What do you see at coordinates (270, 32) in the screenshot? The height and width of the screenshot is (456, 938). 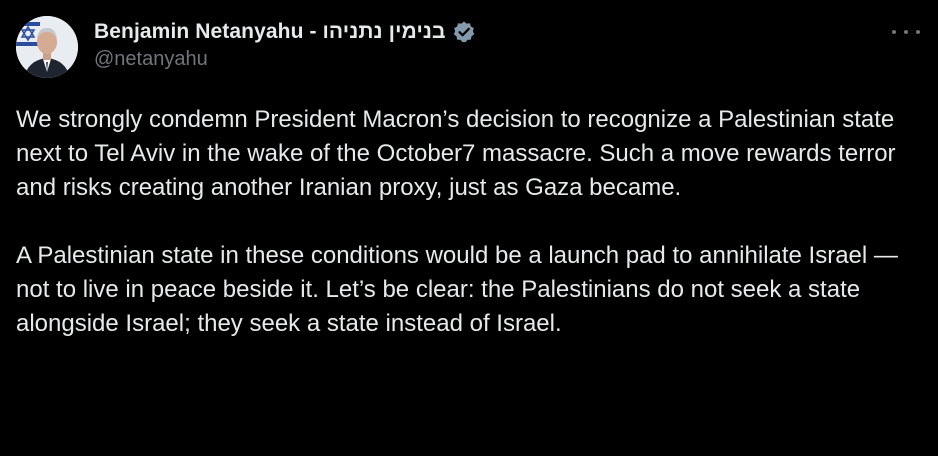 I see `author-display-name: Benjamin Netanyahu - בנימין נתניהו` at bounding box center [270, 32].